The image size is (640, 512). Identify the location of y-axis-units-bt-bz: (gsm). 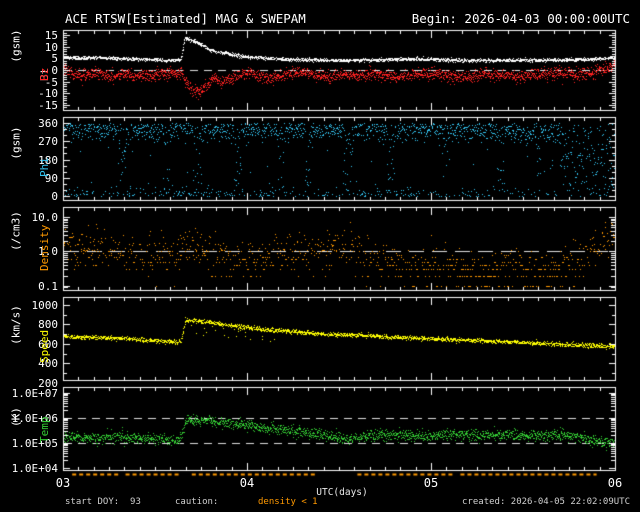
(16, 46).